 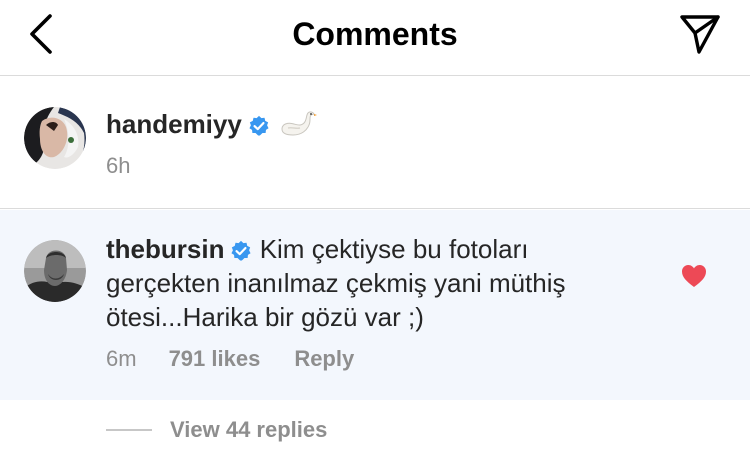 I want to click on replies-divider, so click(x=129, y=430).